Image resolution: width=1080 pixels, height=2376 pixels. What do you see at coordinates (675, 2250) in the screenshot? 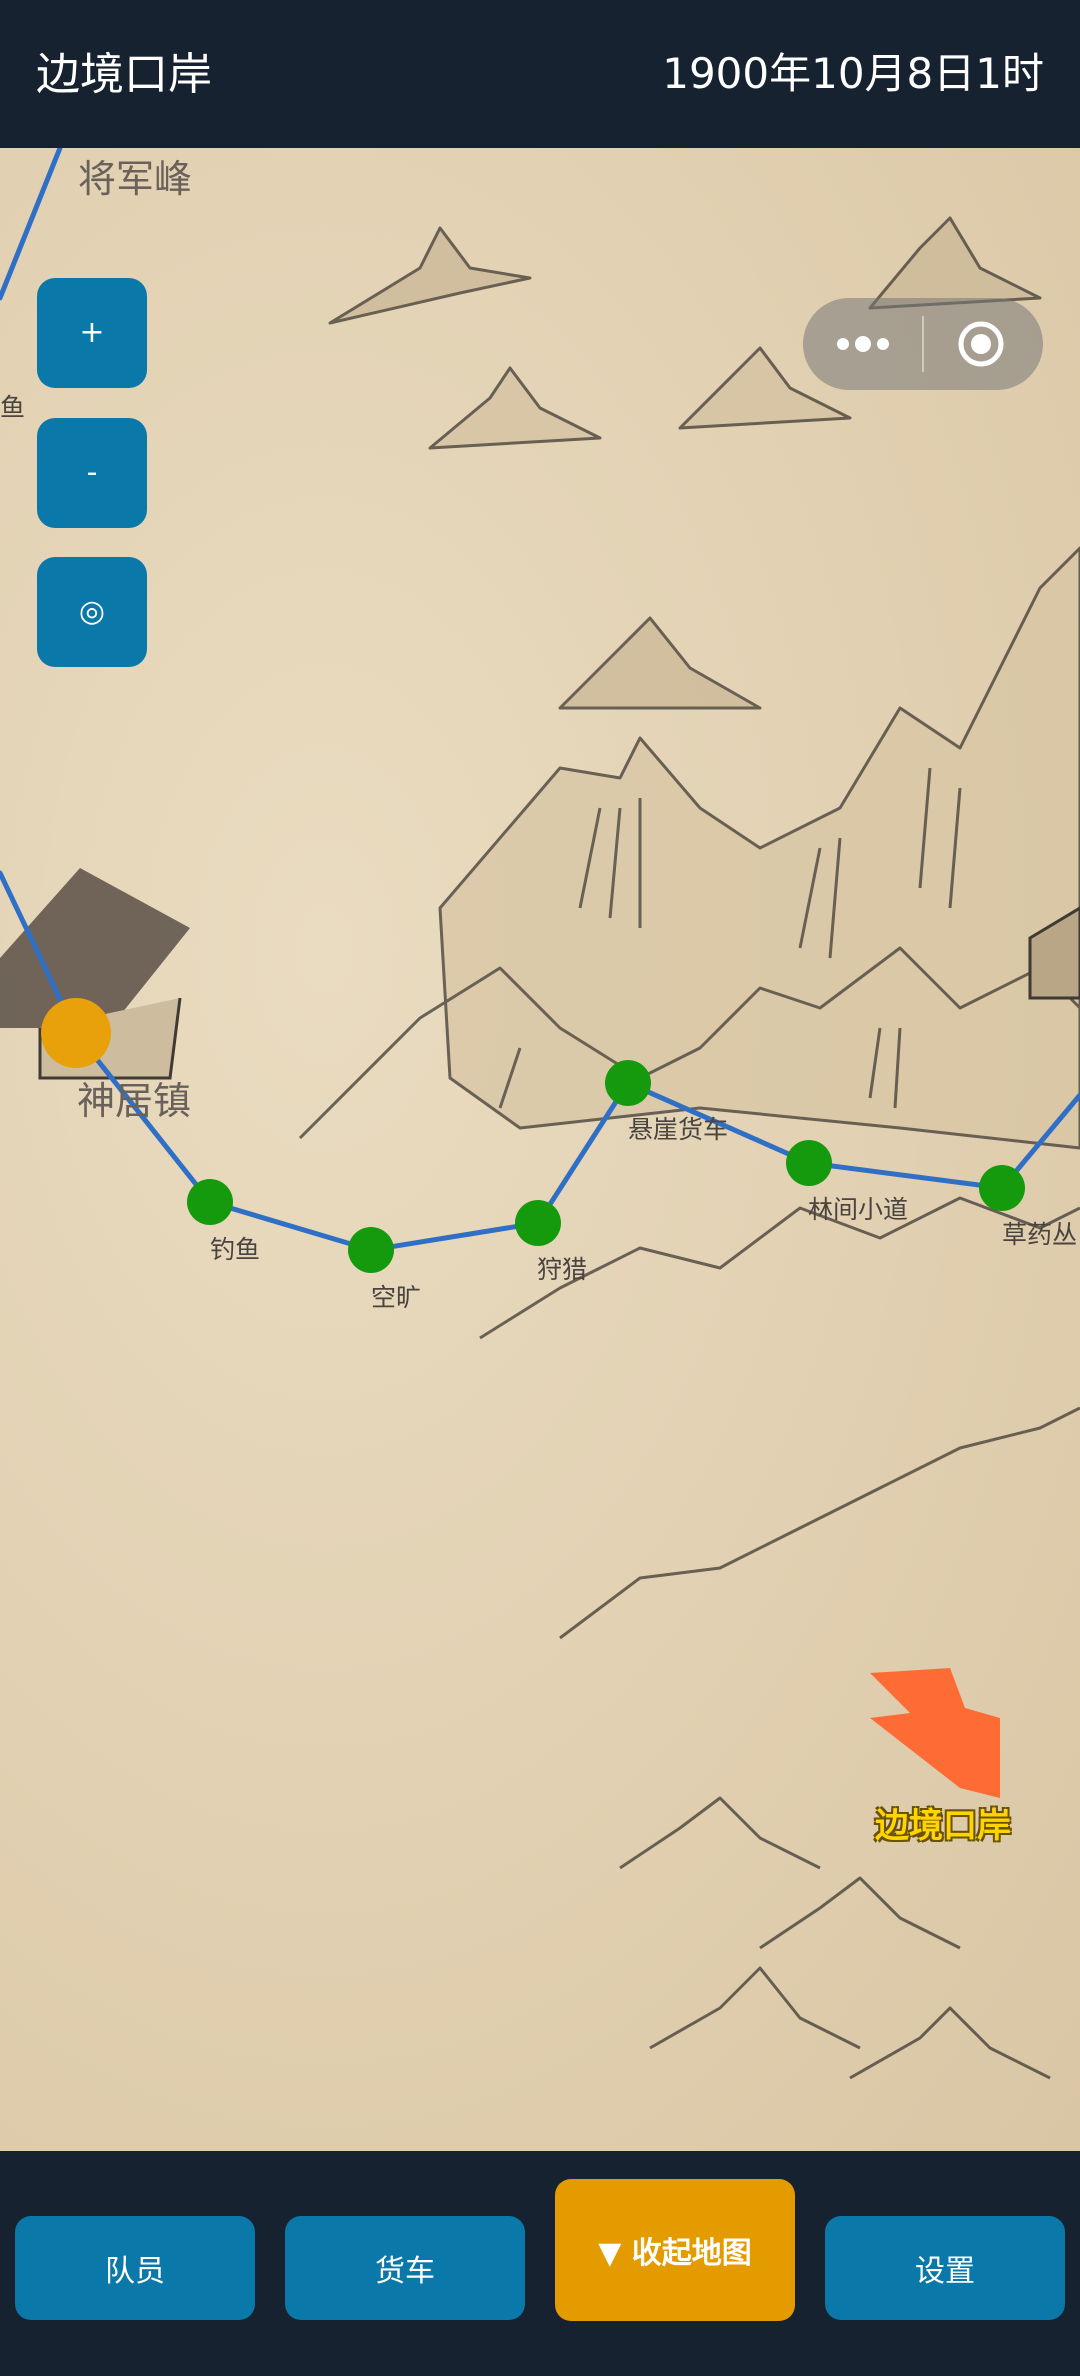
I see `collapse-map-button: ▼ 收起地图` at bounding box center [675, 2250].